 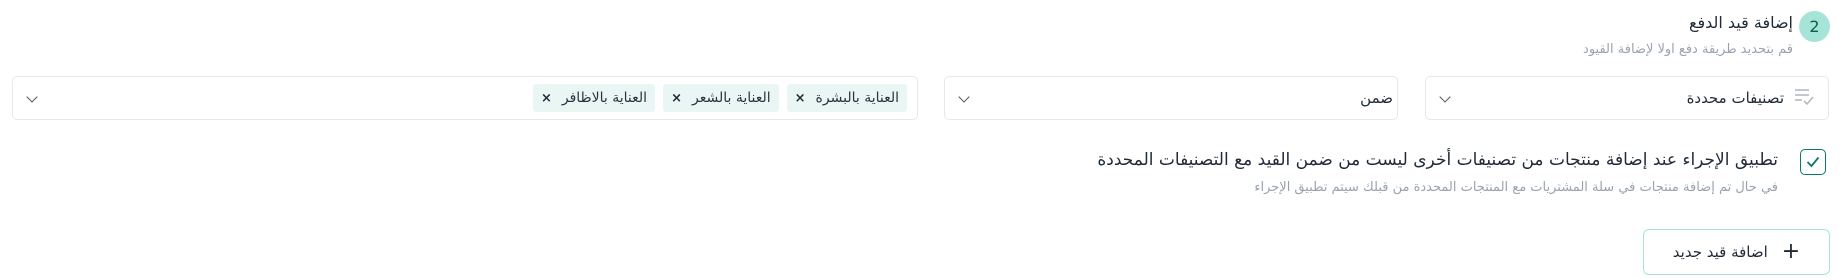 What do you see at coordinates (857, 98) in the screenshot?
I see `category-tag-label: العناية بالبشرة` at bounding box center [857, 98].